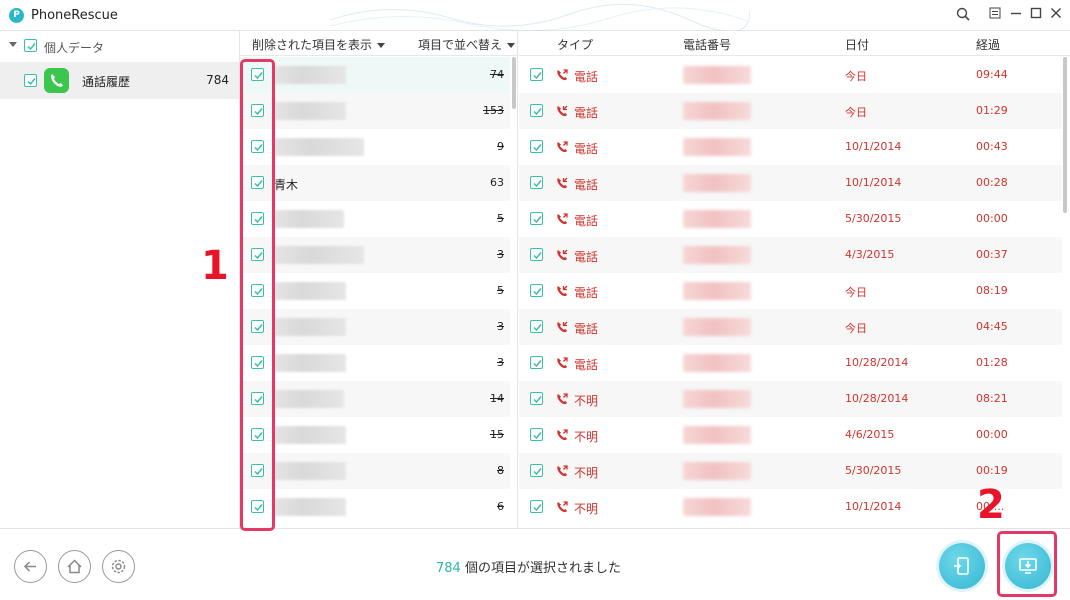  Describe the element at coordinates (873, 218) in the screenshot. I see `call-date: 5/30/2015` at that location.